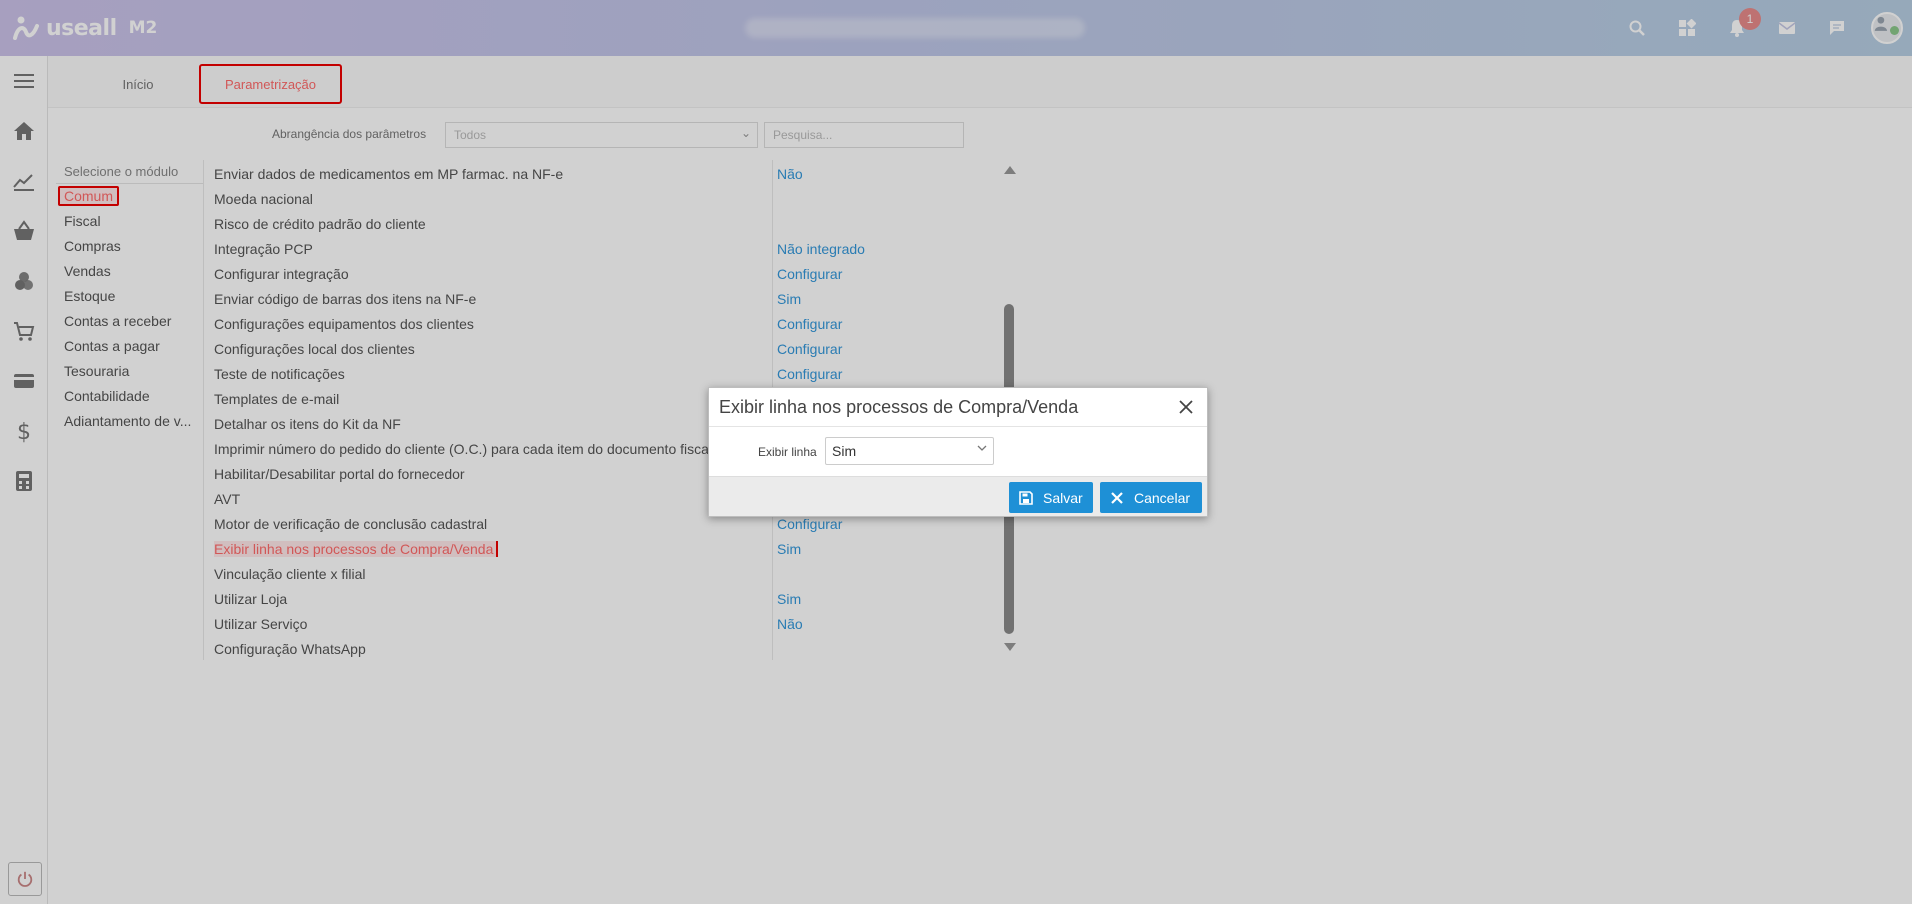  I want to click on save-button: Salvar, so click(1051, 497).